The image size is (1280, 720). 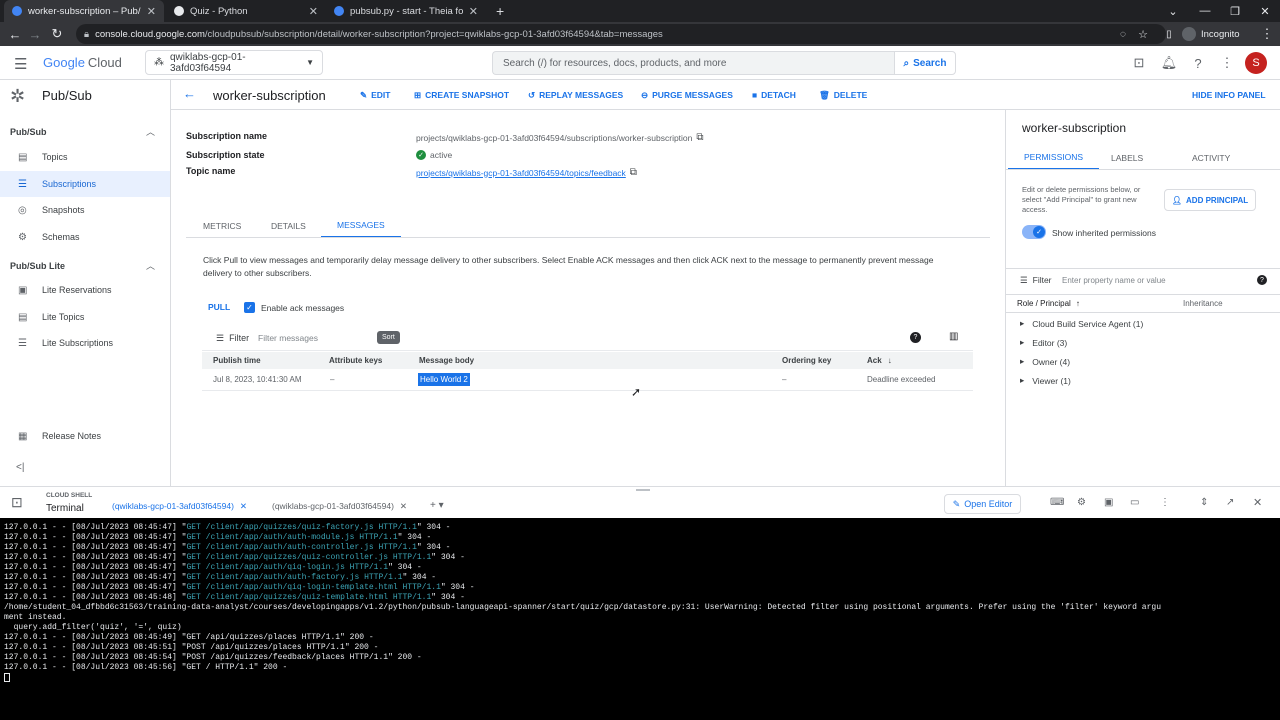 What do you see at coordinates (339, 506) in the screenshot?
I see `shell-tab-2: (qwiklabs-gcp-01-3afd03f64594) ✕` at bounding box center [339, 506].